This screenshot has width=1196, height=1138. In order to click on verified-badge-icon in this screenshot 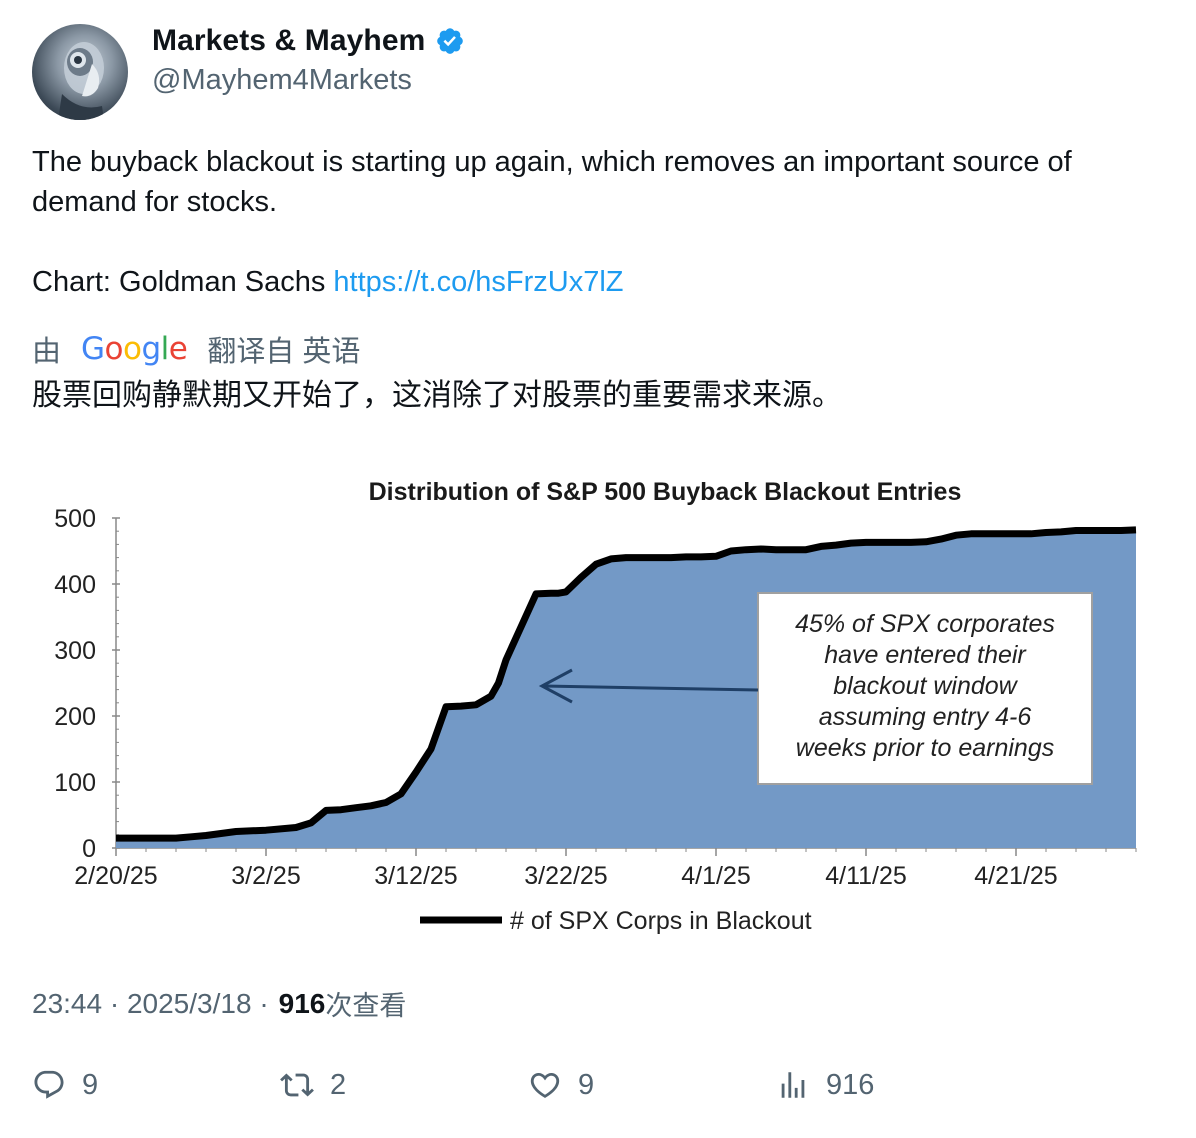, I will do `click(450, 41)`.